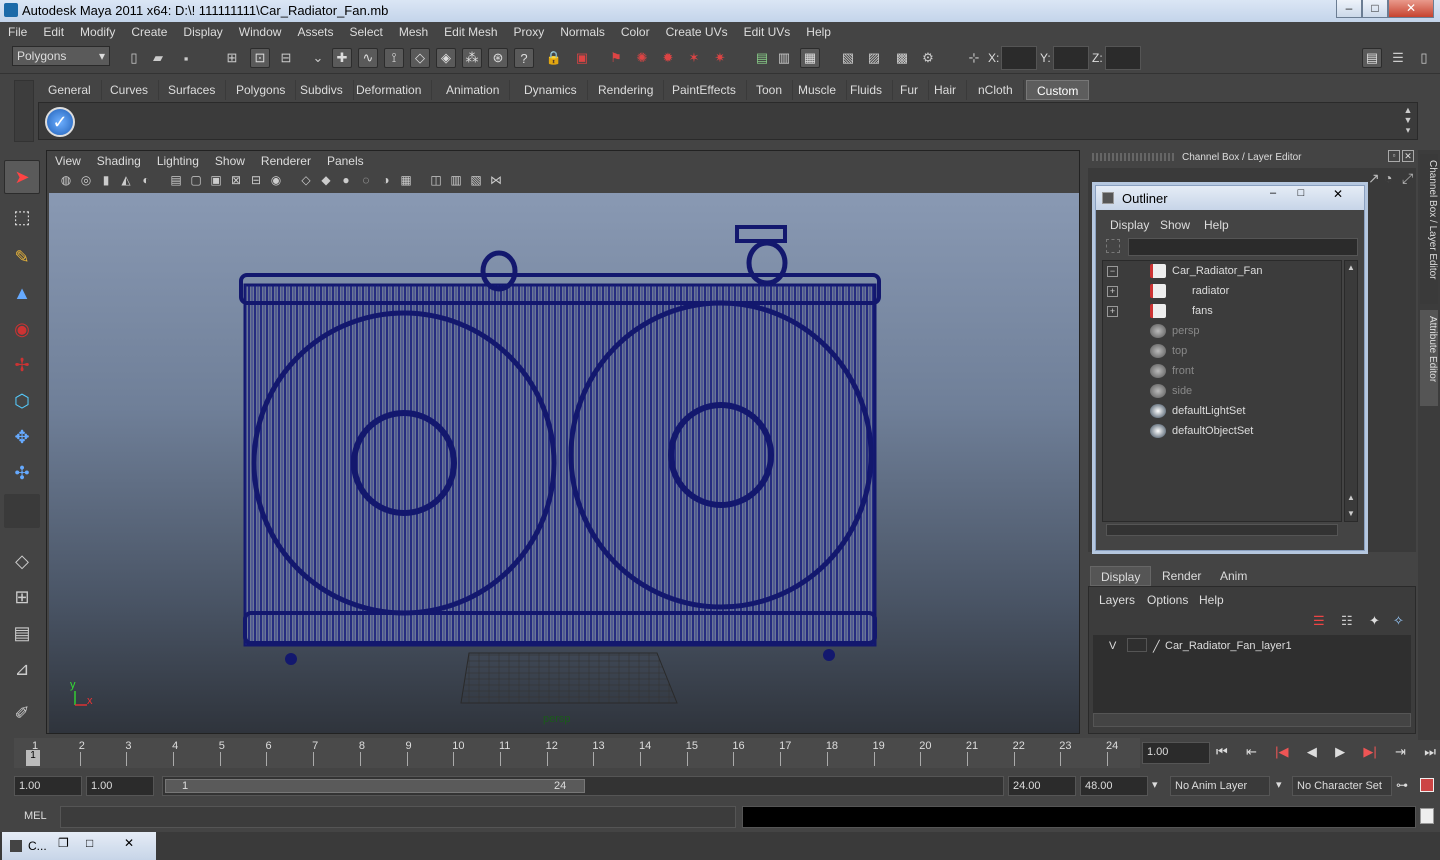 Image resolution: width=1440 pixels, height=860 pixels. Describe the element at coordinates (1398, 58) in the screenshot. I see `toggle-attribute-editor-icon: ☰` at that location.